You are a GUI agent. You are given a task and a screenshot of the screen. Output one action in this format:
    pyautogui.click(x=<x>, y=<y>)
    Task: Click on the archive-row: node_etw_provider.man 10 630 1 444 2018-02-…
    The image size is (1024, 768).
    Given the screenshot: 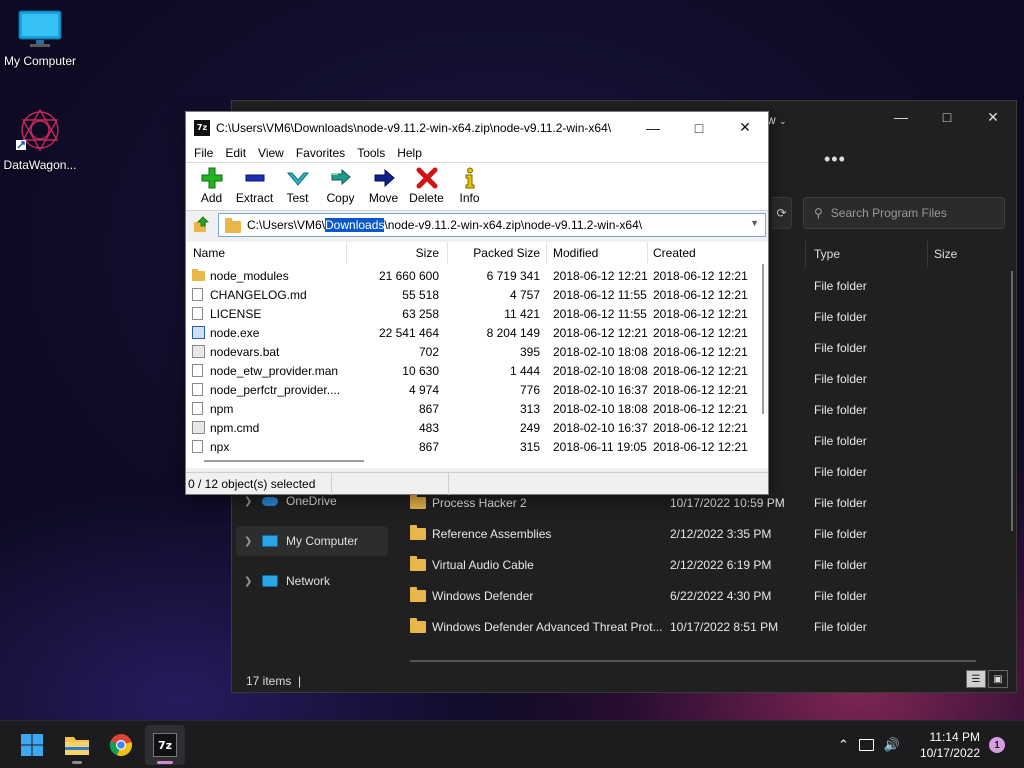 What is the action you would take?
    pyautogui.click(x=469, y=370)
    